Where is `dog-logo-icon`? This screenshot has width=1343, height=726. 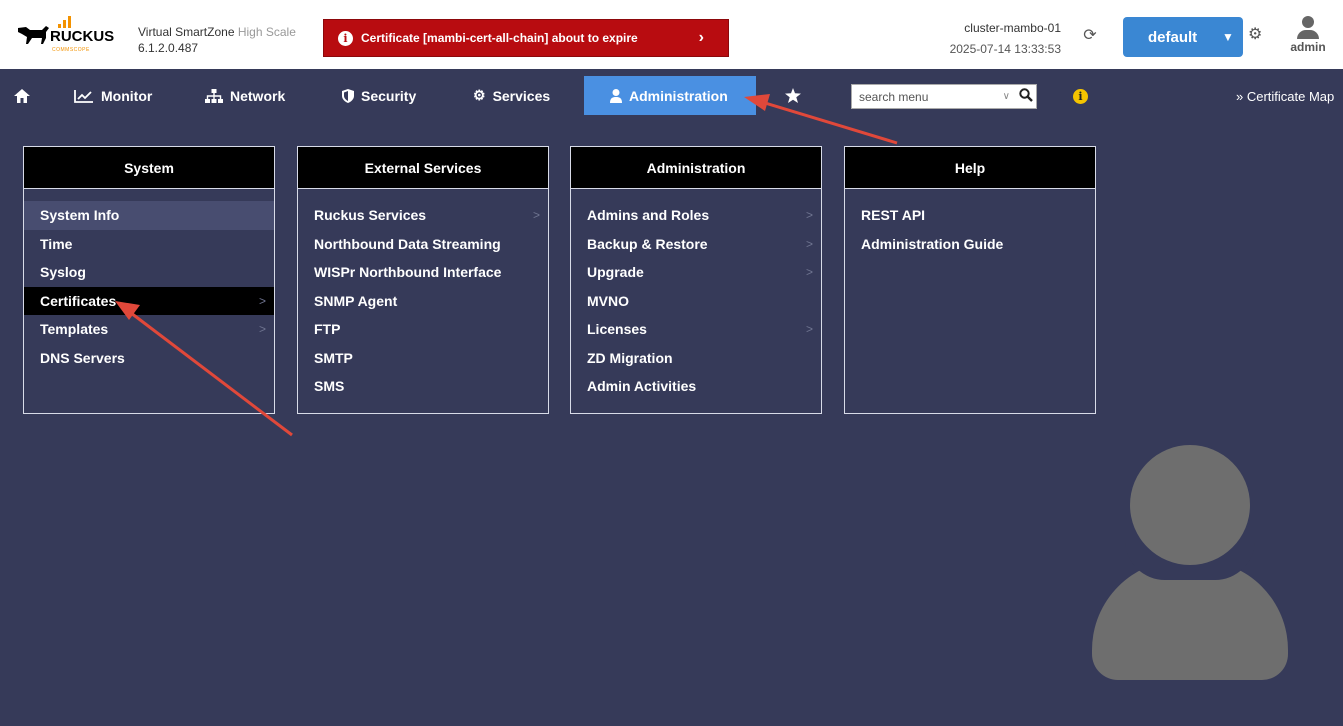
dog-logo-icon is located at coordinates (33, 35).